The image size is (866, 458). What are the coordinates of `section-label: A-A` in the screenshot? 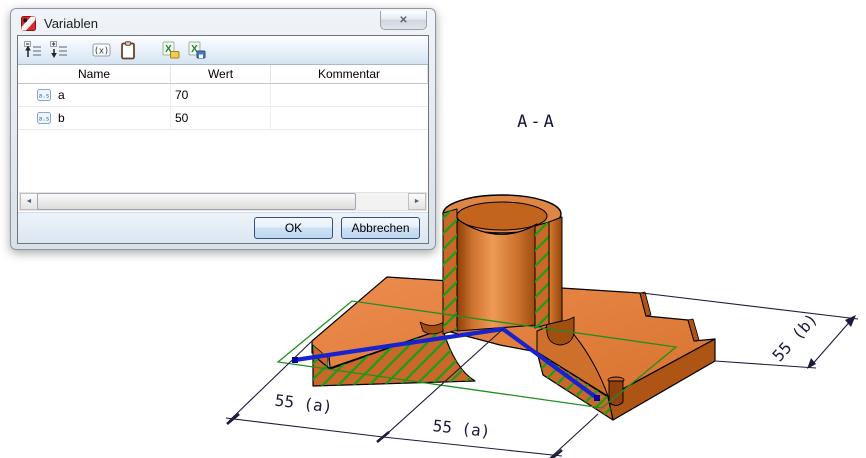 It's located at (537, 122).